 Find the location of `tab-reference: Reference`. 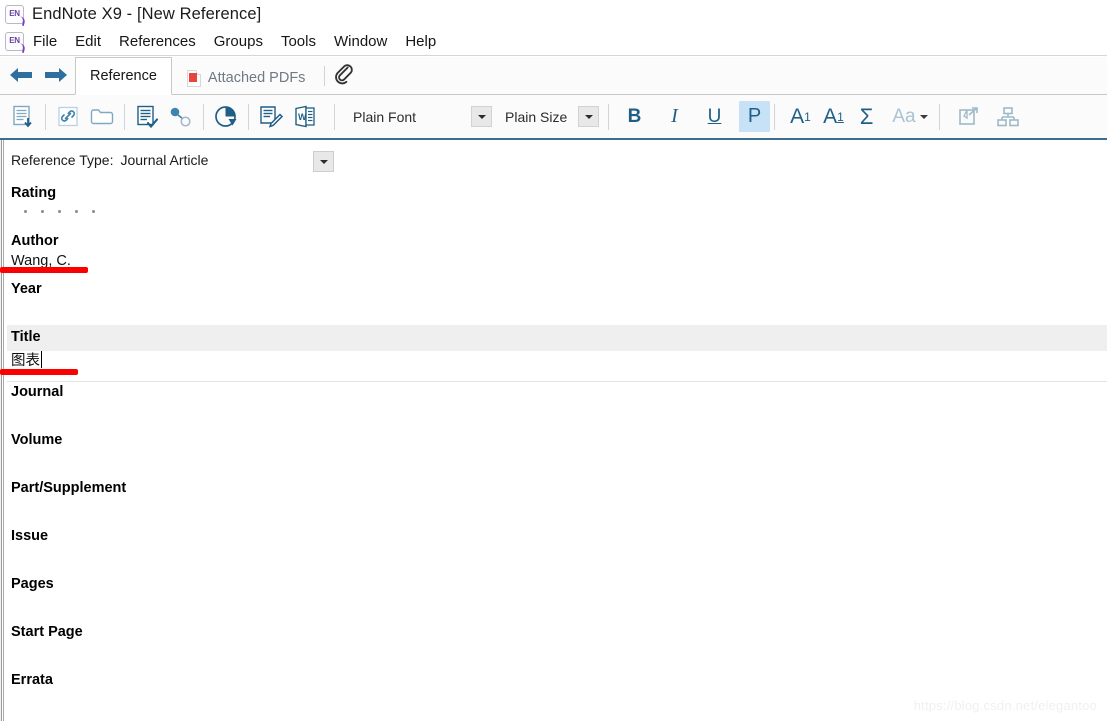

tab-reference: Reference is located at coordinates (123, 76).